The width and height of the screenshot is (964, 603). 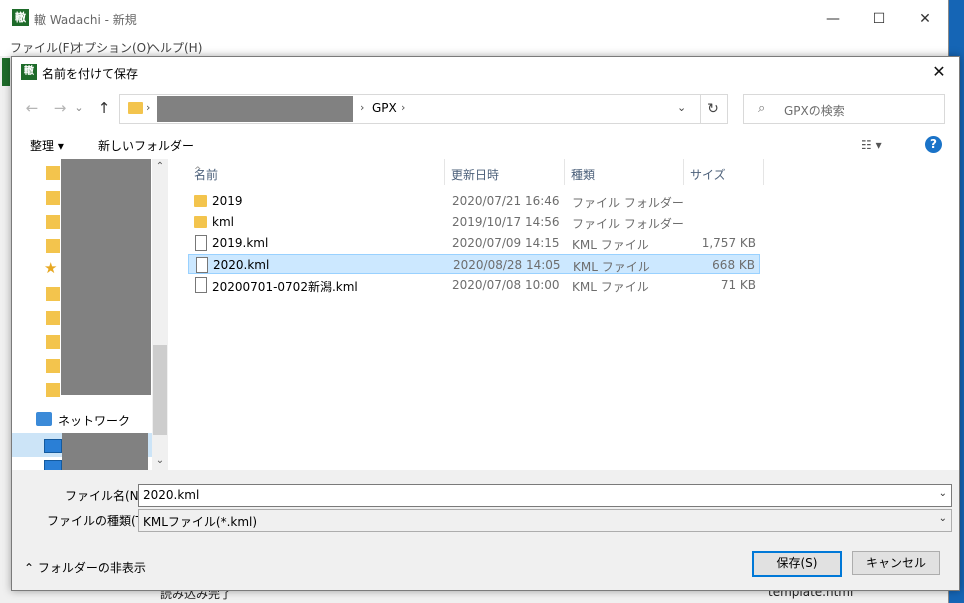 I want to click on back-arrow-icon: ←, so click(x=32, y=108).